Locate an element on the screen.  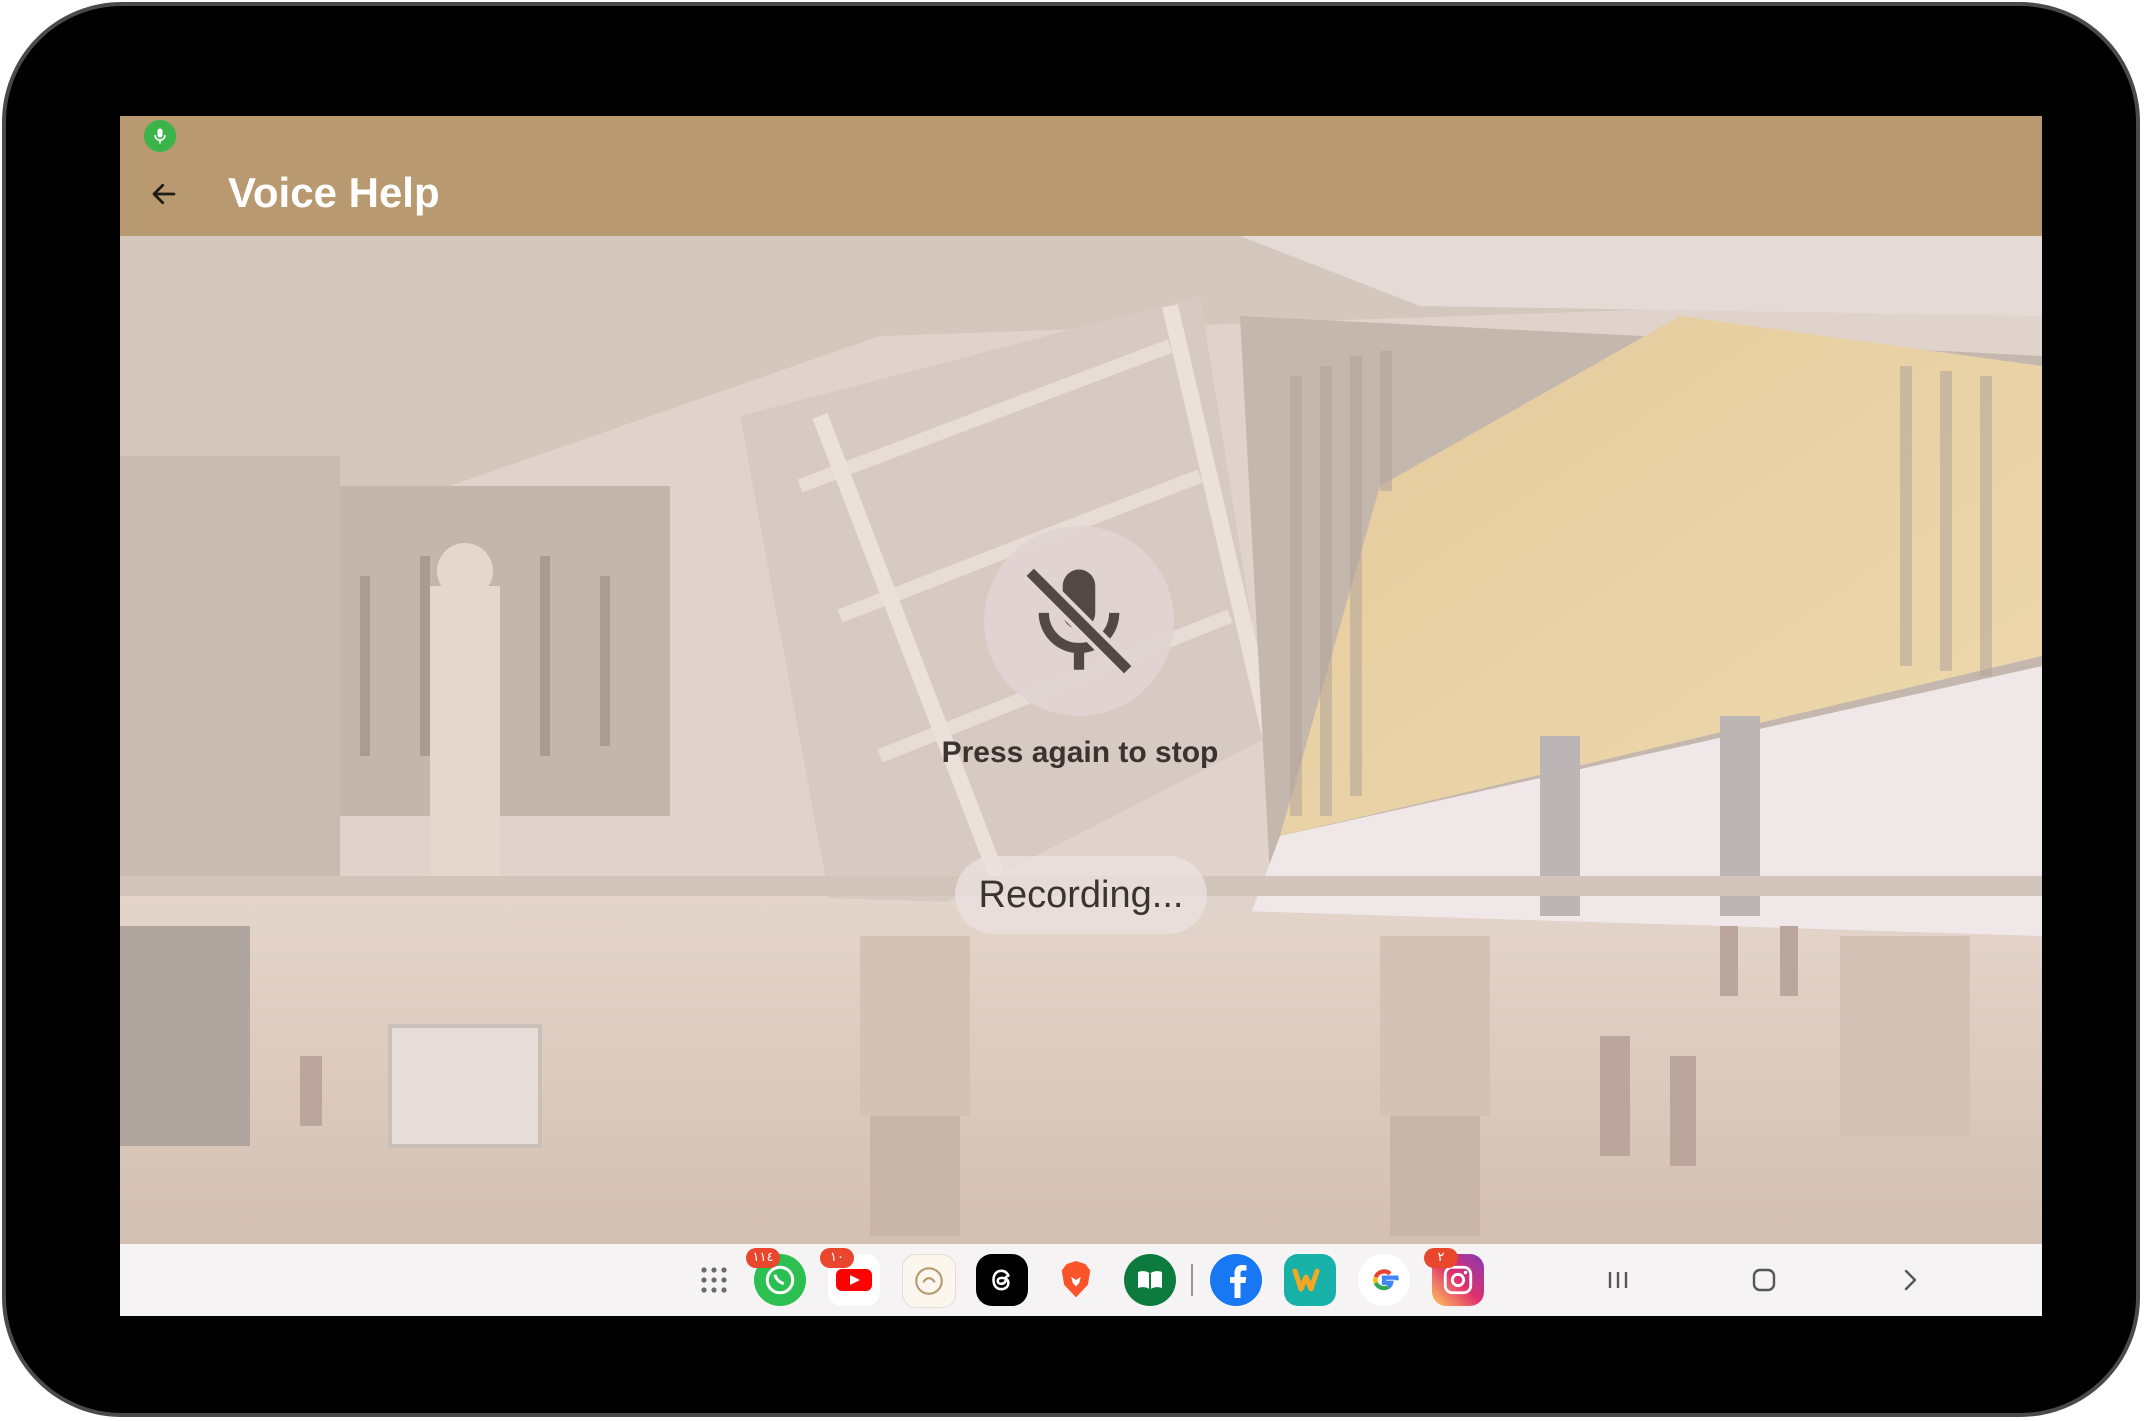
instagram-app: ٢ is located at coordinates (1454, 1277).